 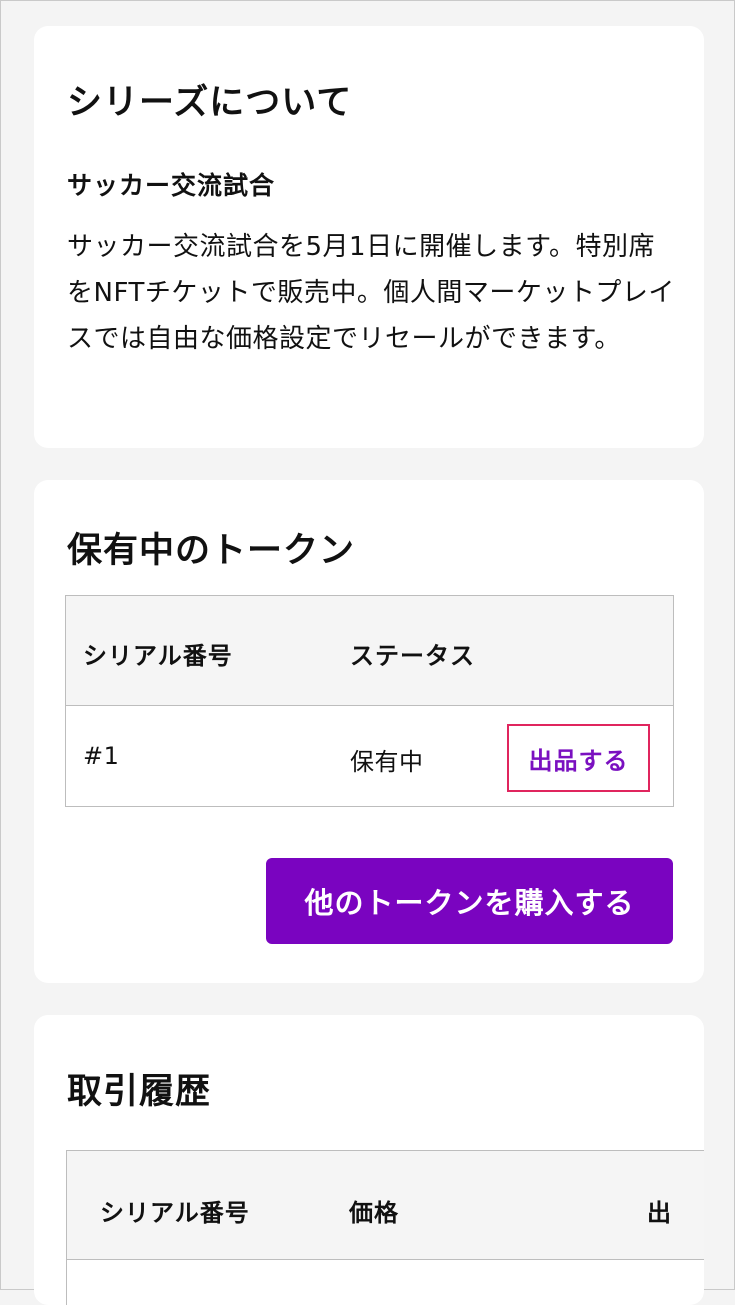 I want to click on table-header: シリアル番号 ステータス, so click(x=369, y=651).